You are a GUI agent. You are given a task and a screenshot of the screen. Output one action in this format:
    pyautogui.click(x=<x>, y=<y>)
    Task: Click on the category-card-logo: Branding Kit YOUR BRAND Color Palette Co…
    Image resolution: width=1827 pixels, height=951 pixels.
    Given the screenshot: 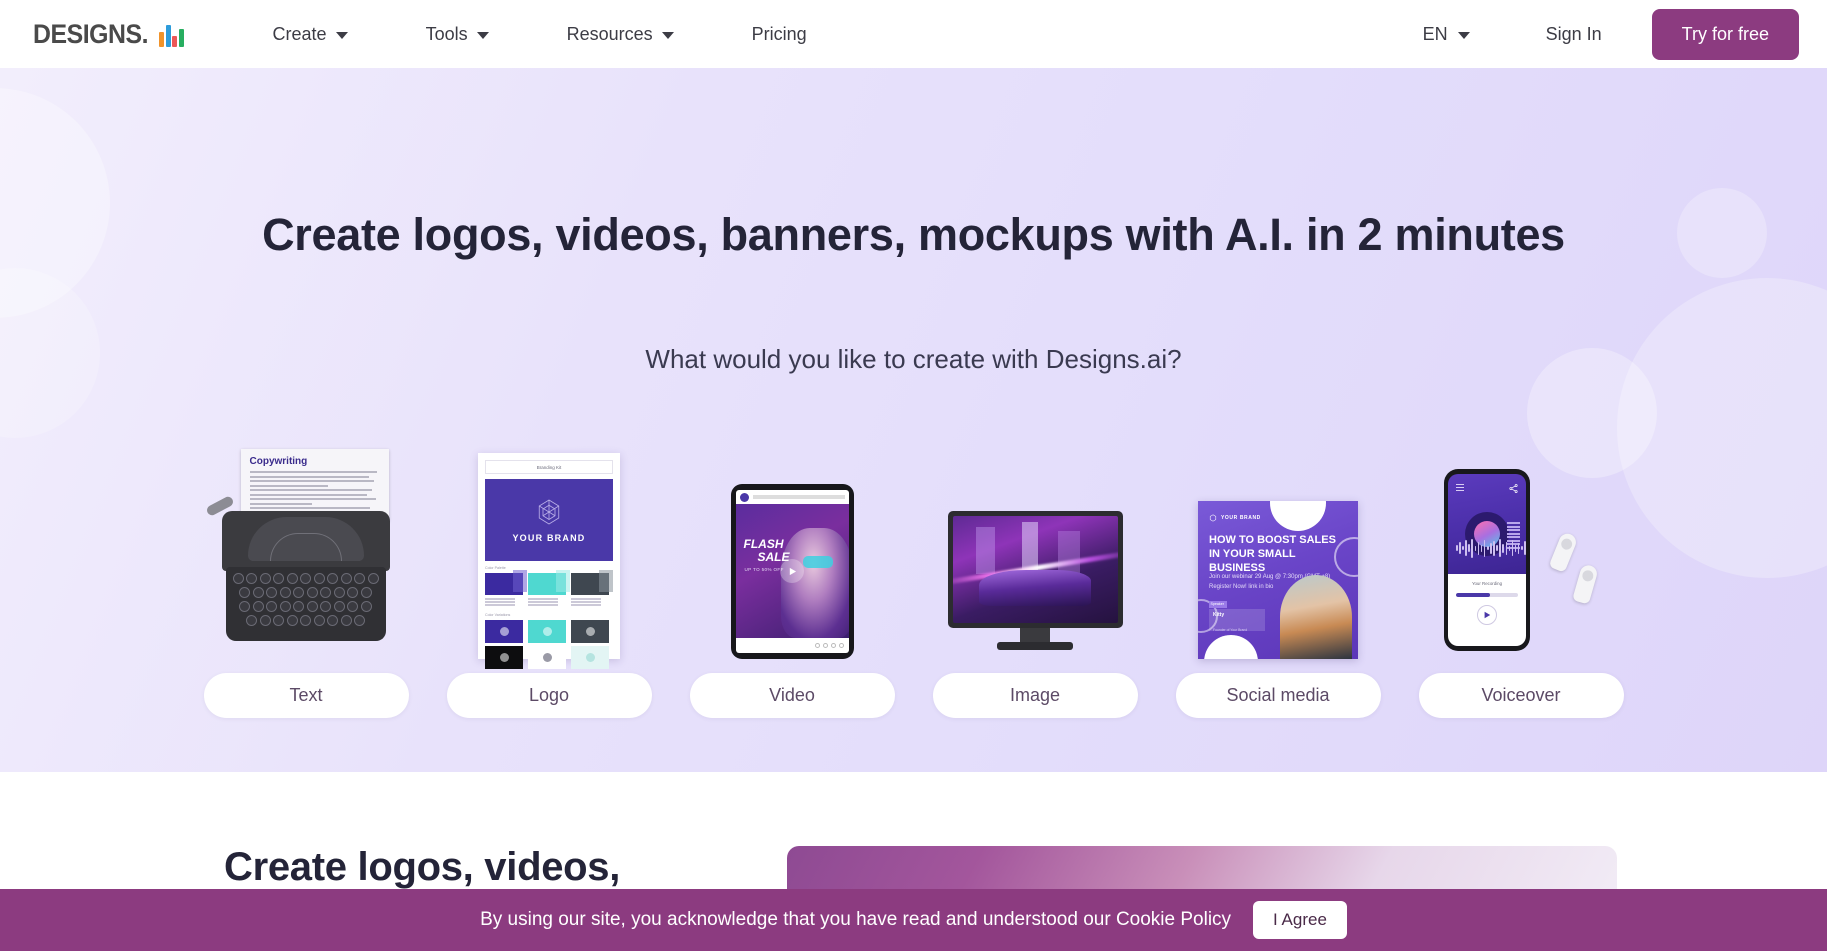 What is the action you would take?
    pyautogui.click(x=549, y=574)
    